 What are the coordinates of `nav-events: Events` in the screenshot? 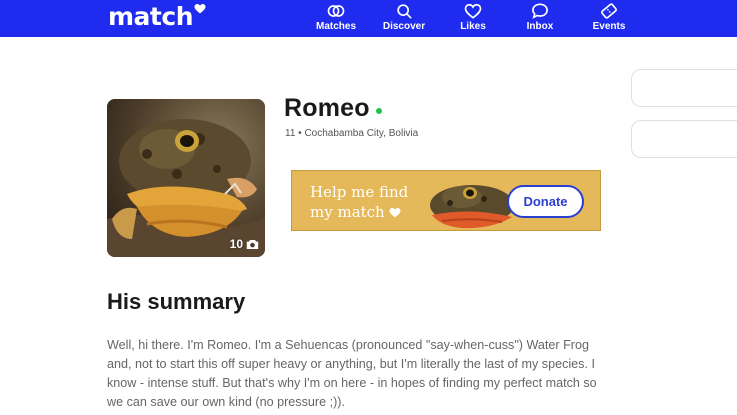 It's located at (609, 18).